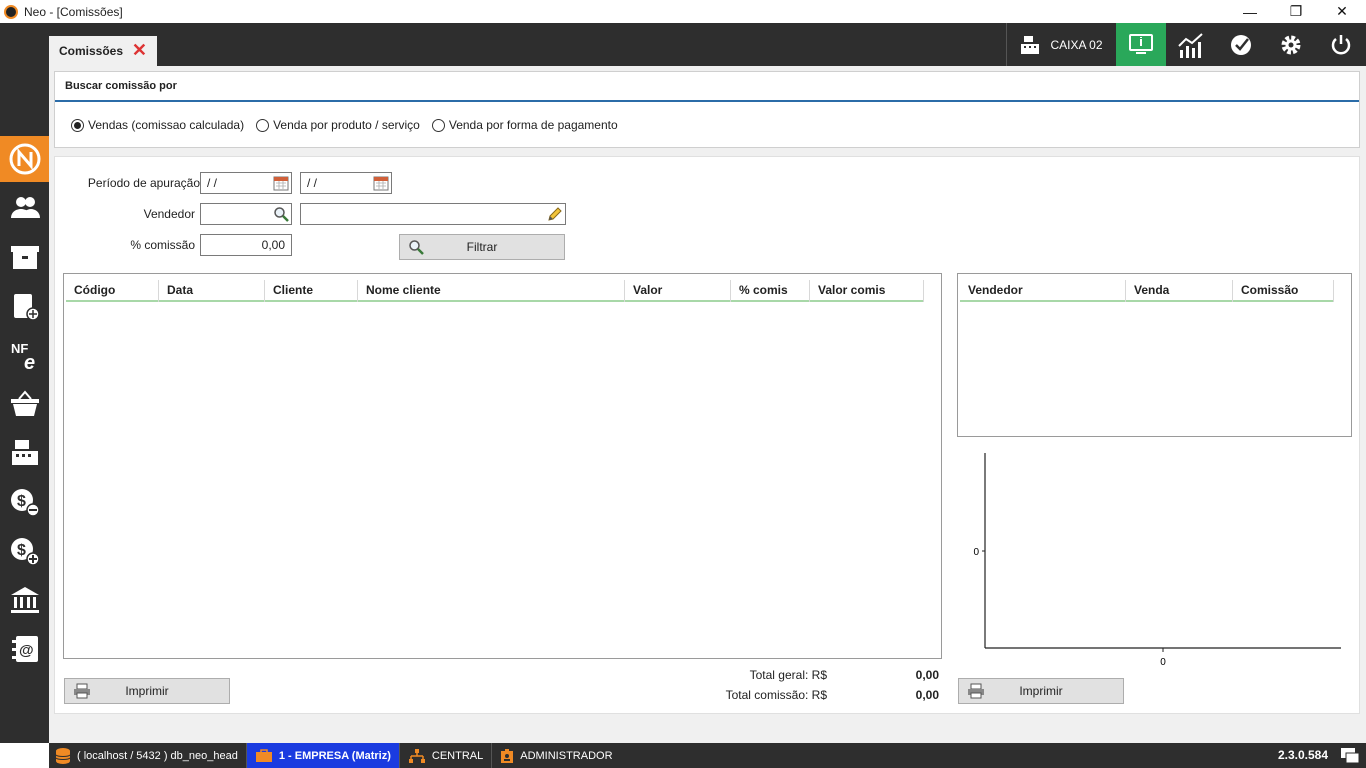 The width and height of the screenshot is (1366, 768). I want to click on sidebar-item-produtos, so click(24, 257).